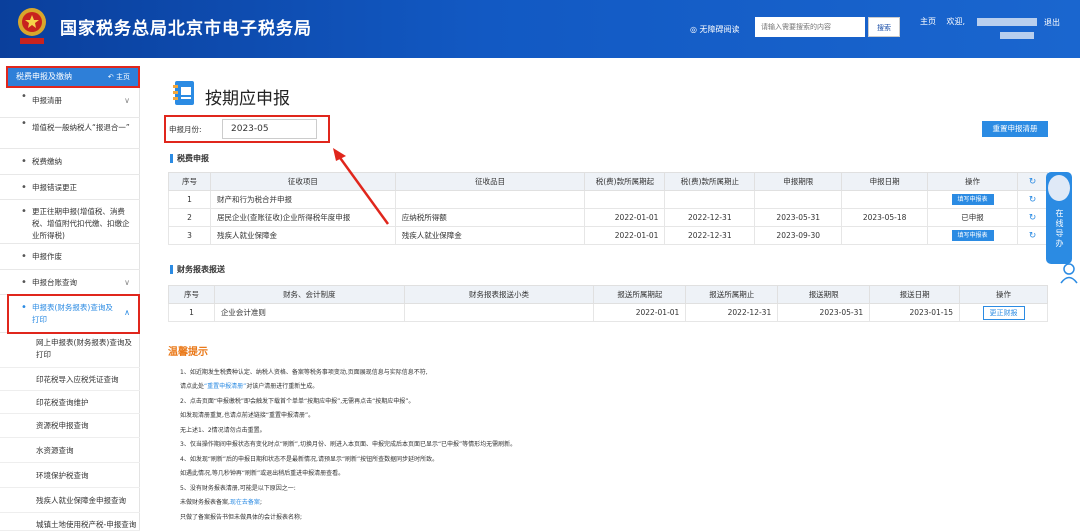  Describe the element at coordinates (885, 217) in the screenshot. I see `cell-date: 2023-05-18` at that location.